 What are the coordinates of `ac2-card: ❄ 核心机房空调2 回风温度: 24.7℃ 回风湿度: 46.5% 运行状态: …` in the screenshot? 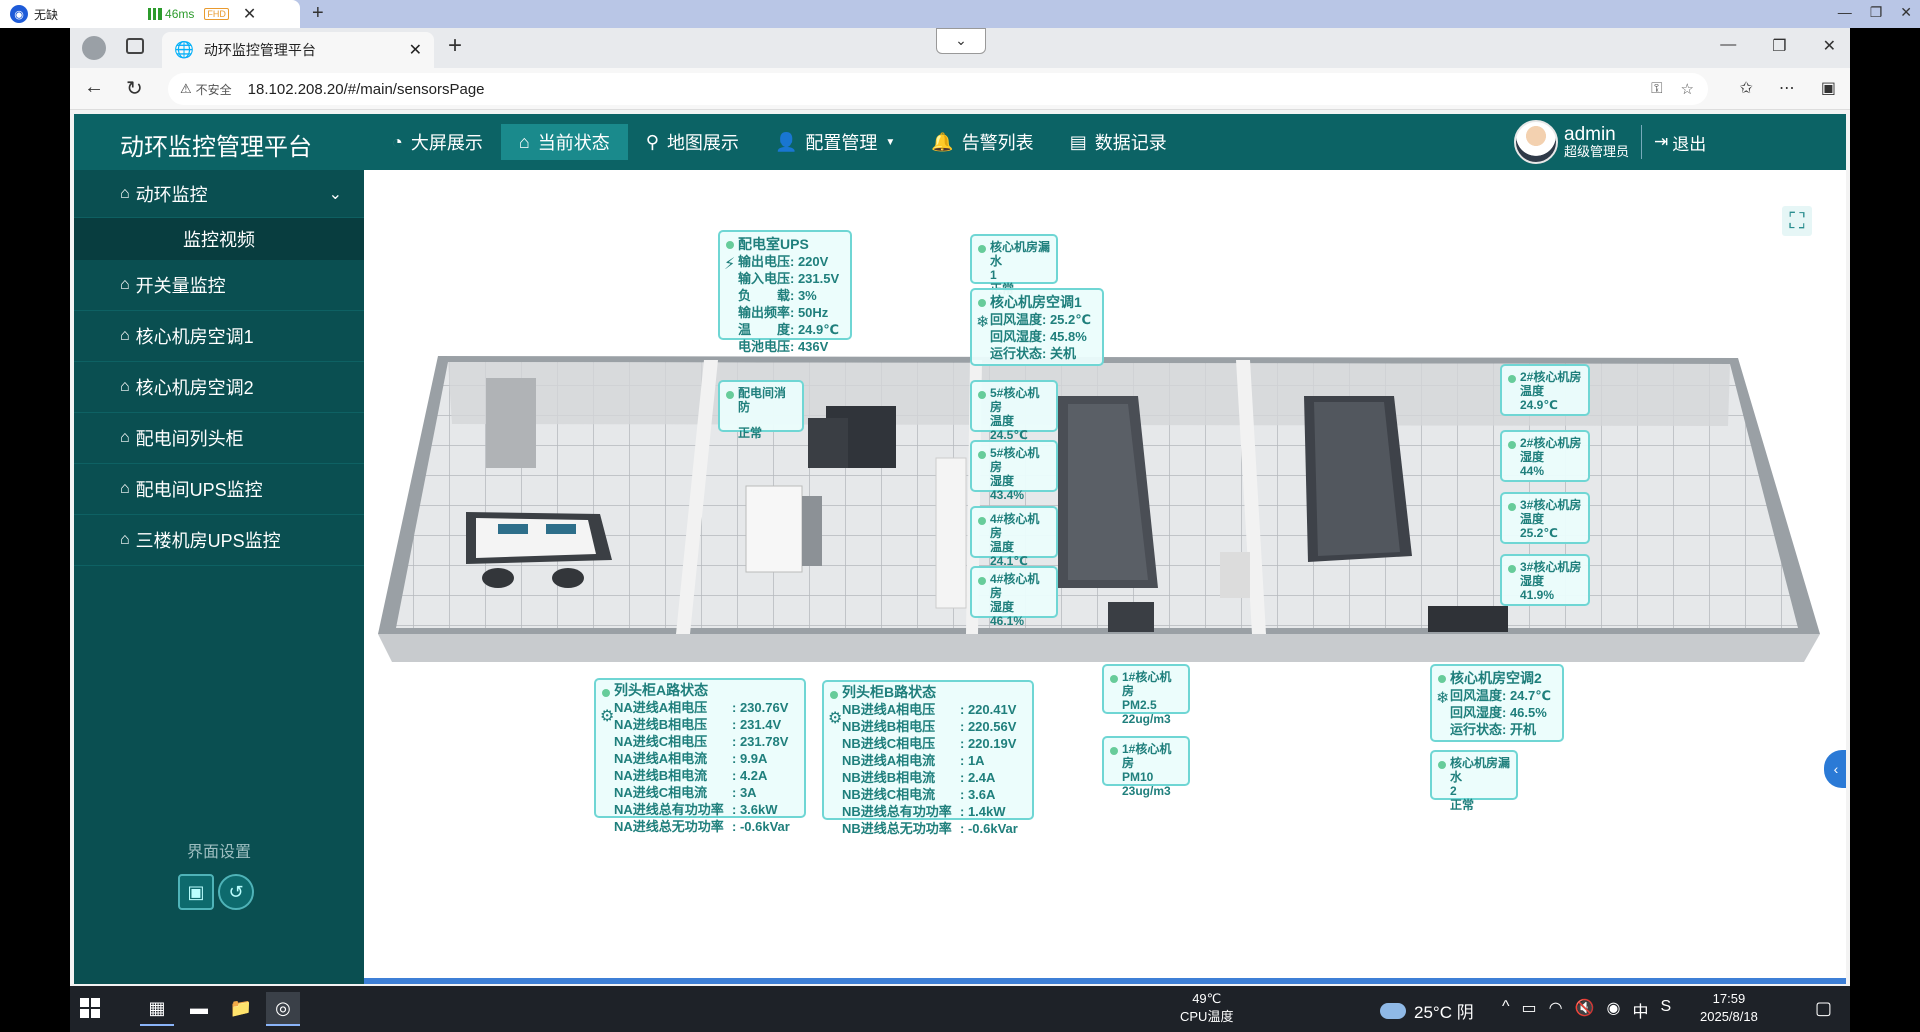 It's located at (1497, 703).